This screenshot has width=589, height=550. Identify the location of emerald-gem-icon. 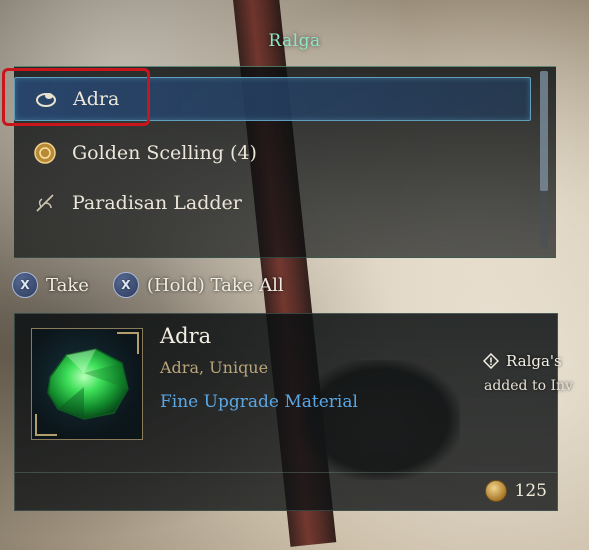
(88, 384).